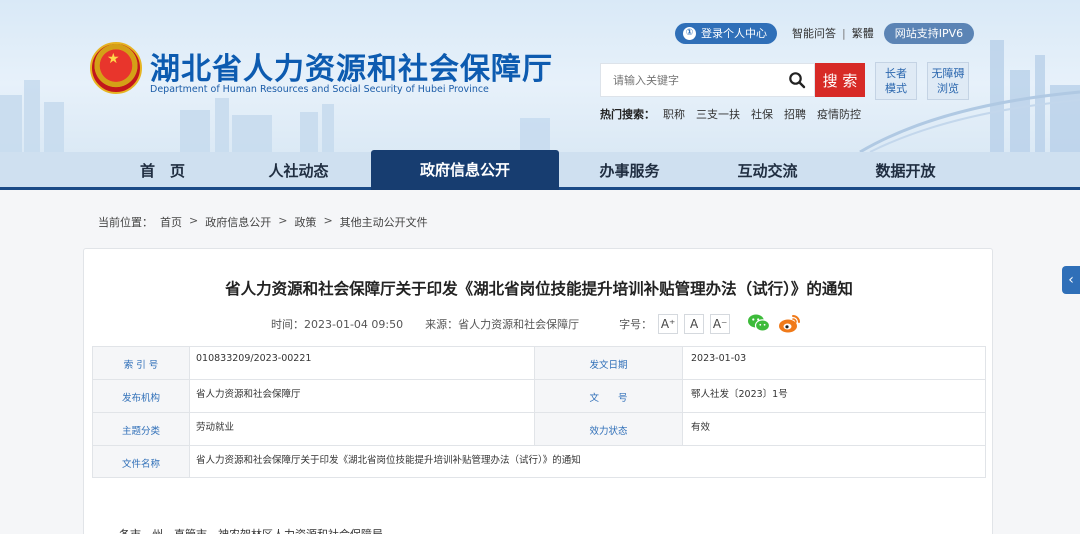 Image resolution: width=1080 pixels, height=534 pixels. I want to click on breadcrumb-label: 当前位置：, so click(125, 222).